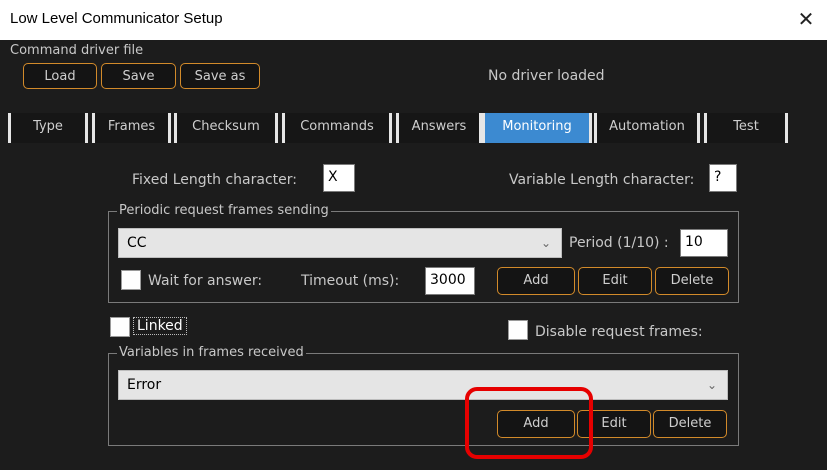 Image resolution: width=827 pixels, height=470 pixels. What do you see at coordinates (546, 76) in the screenshot?
I see `driver-status: No driver loaded` at bounding box center [546, 76].